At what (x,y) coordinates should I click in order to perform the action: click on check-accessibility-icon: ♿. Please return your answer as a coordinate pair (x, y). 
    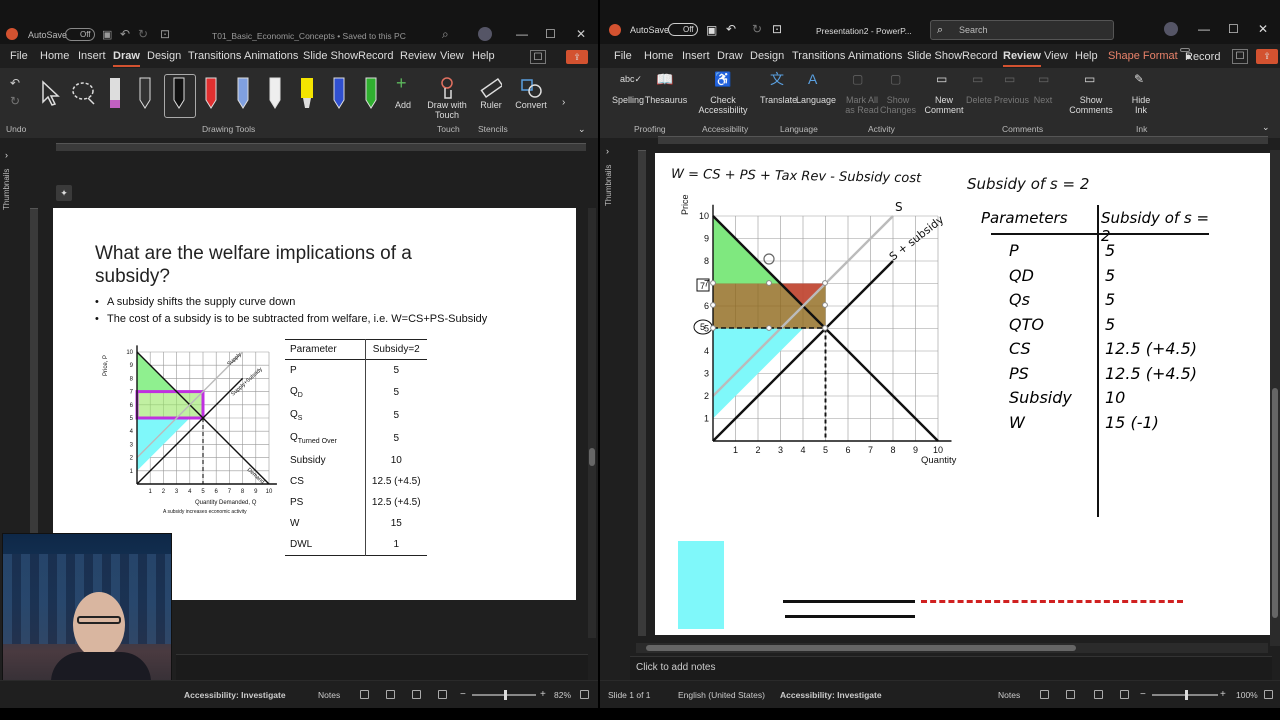
    Looking at the image, I should click on (722, 79).